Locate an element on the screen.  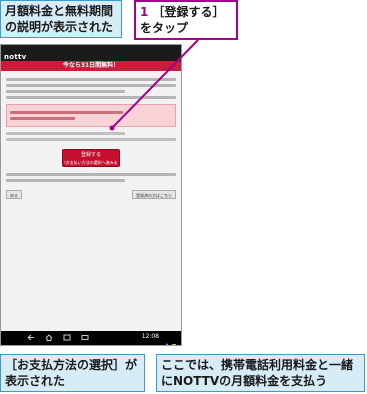
register-button: 登録する (お支払い方法の選択へ進みます) is located at coordinates (91, 160).